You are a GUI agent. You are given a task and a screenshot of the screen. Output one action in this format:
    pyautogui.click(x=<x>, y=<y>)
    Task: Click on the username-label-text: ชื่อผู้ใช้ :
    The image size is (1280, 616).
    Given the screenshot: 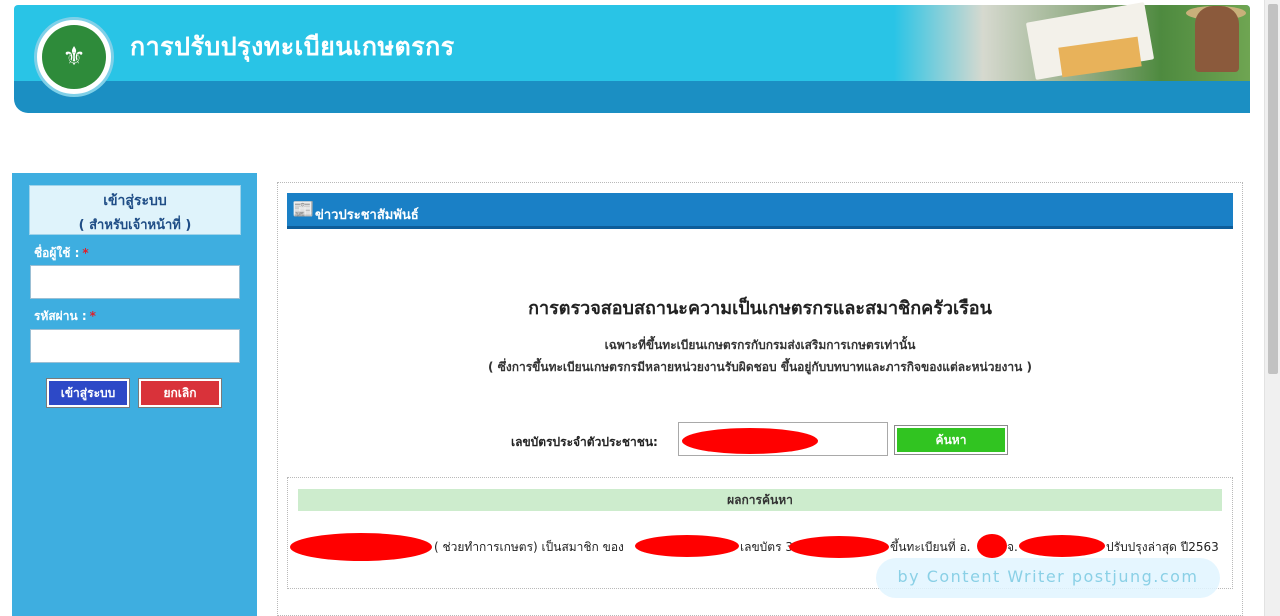 What is the action you would take?
    pyautogui.click(x=57, y=253)
    